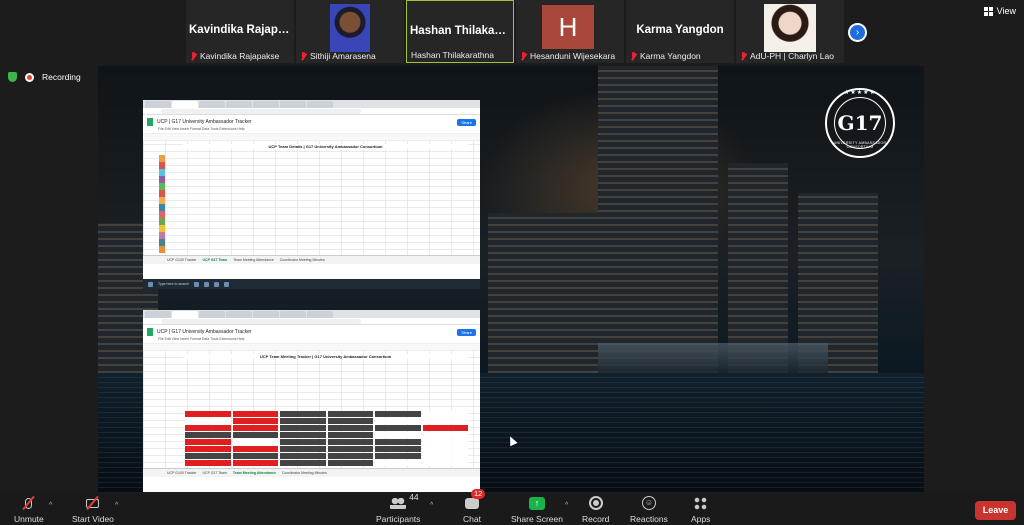 Image resolution: width=1024 pixels, height=525 pixels. What do you see at coordinates (398, 503) in the screenshot?
I see `participants-icon` at bounding box center [398, 503].